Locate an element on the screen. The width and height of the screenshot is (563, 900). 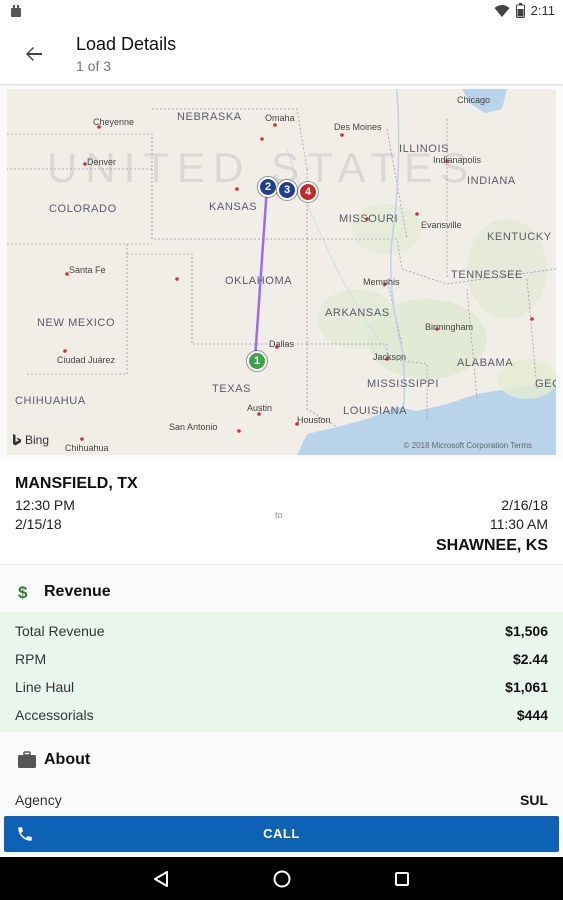
nav-recents-button is located at coordinates (402, 879).